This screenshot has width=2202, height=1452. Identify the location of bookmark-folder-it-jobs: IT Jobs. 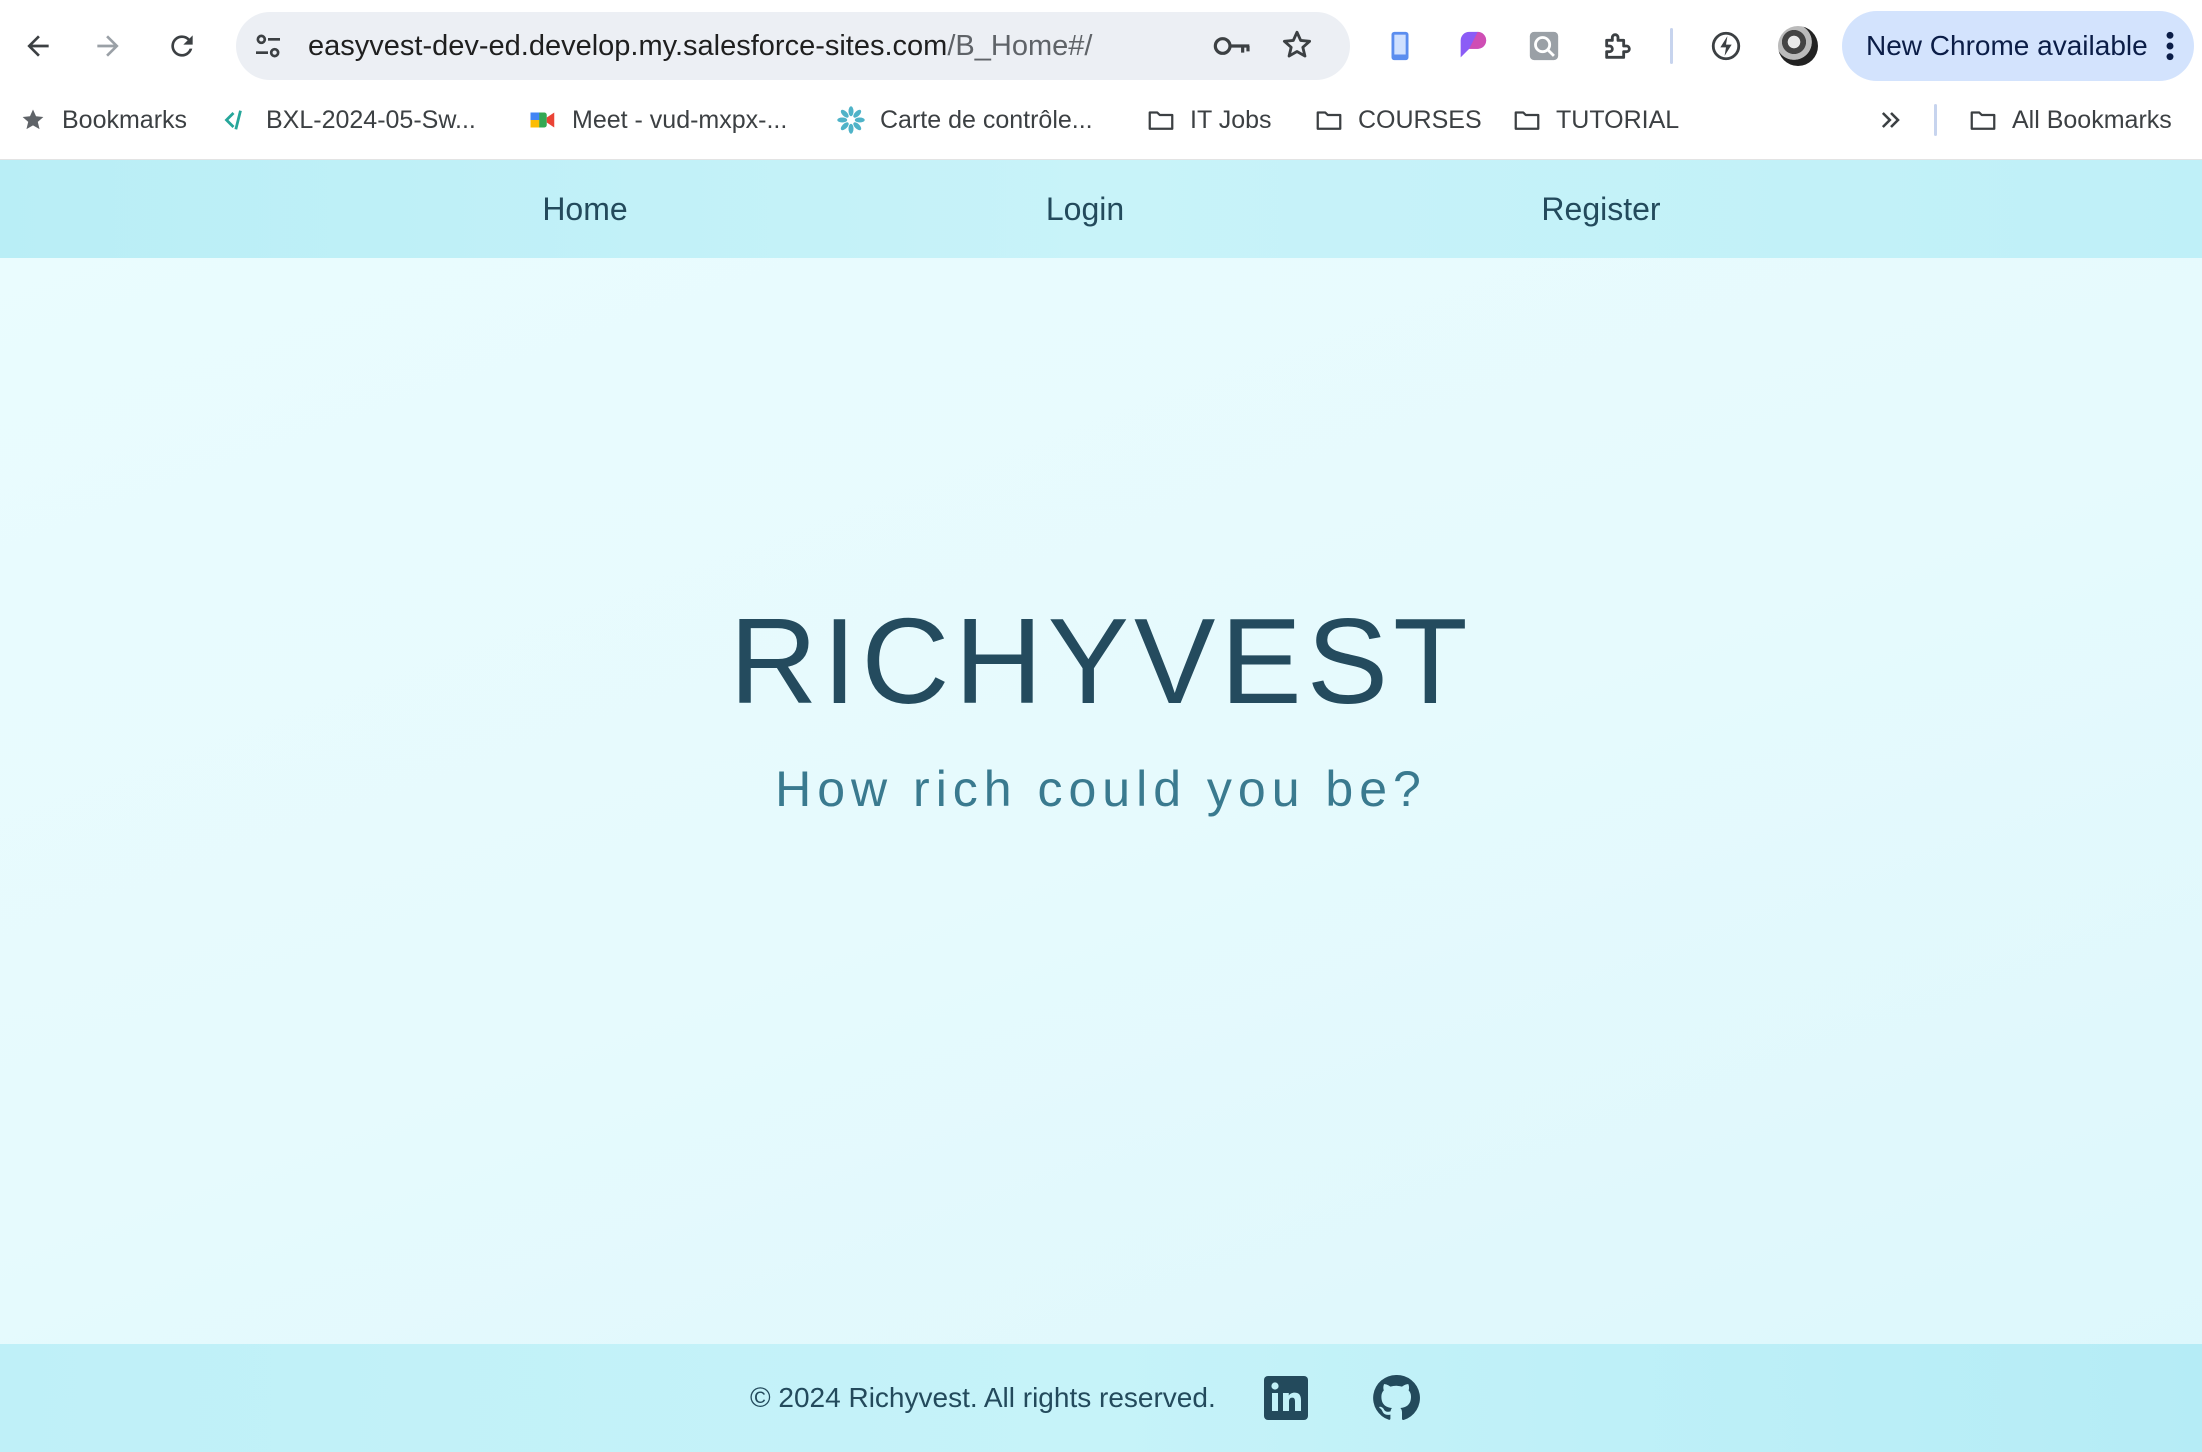
(1209, 120).